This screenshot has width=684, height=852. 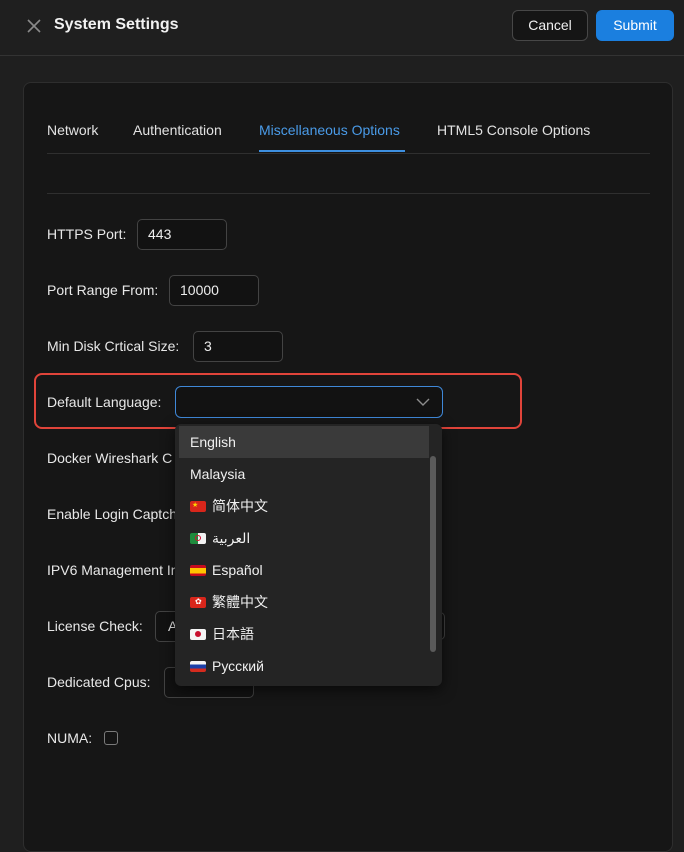 What do you see at coordinates (550, 25) in the screenshot?
I see `cancel-button: Cancel` at bounding box center [550, 25].